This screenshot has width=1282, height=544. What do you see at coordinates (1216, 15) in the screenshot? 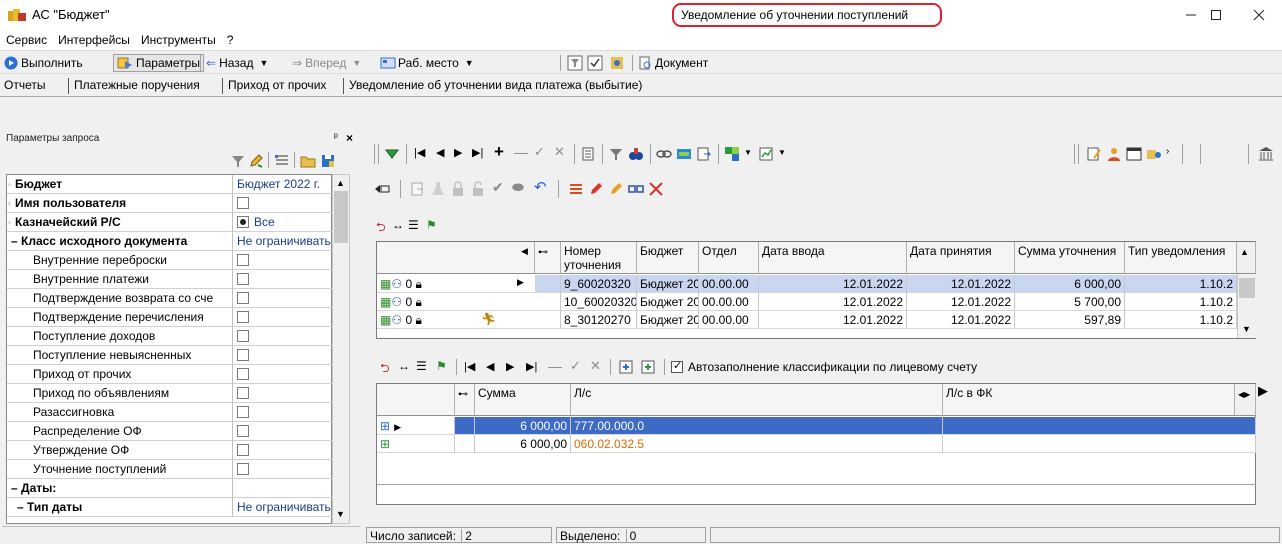
I see `maximize-button` at bounding box center [1216, 15].